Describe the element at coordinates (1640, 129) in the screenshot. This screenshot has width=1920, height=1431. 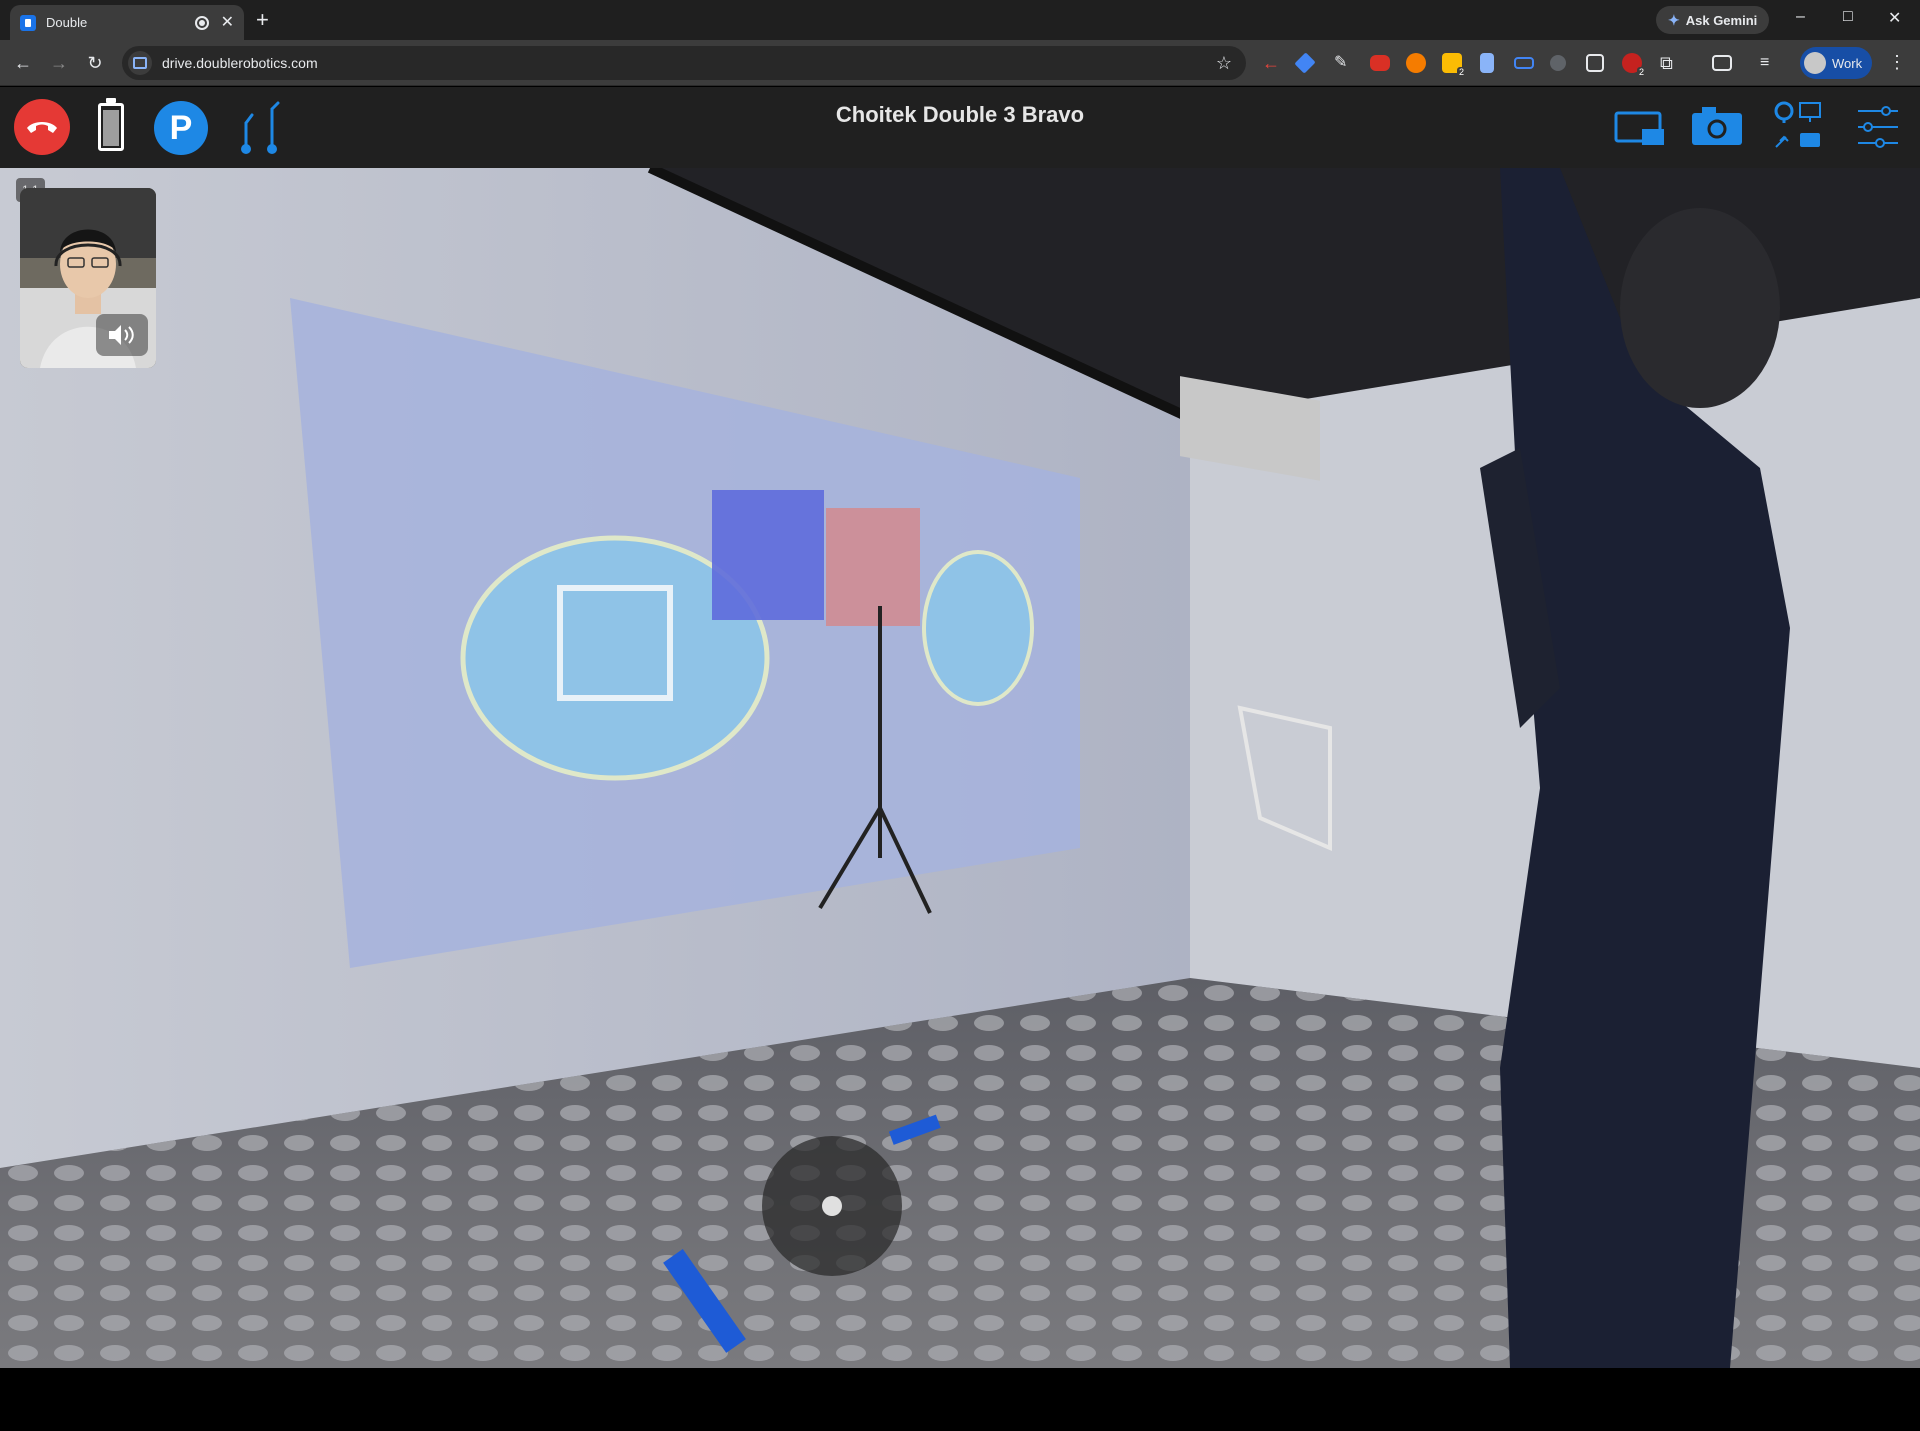
I see `screen-share-icon` at that location.